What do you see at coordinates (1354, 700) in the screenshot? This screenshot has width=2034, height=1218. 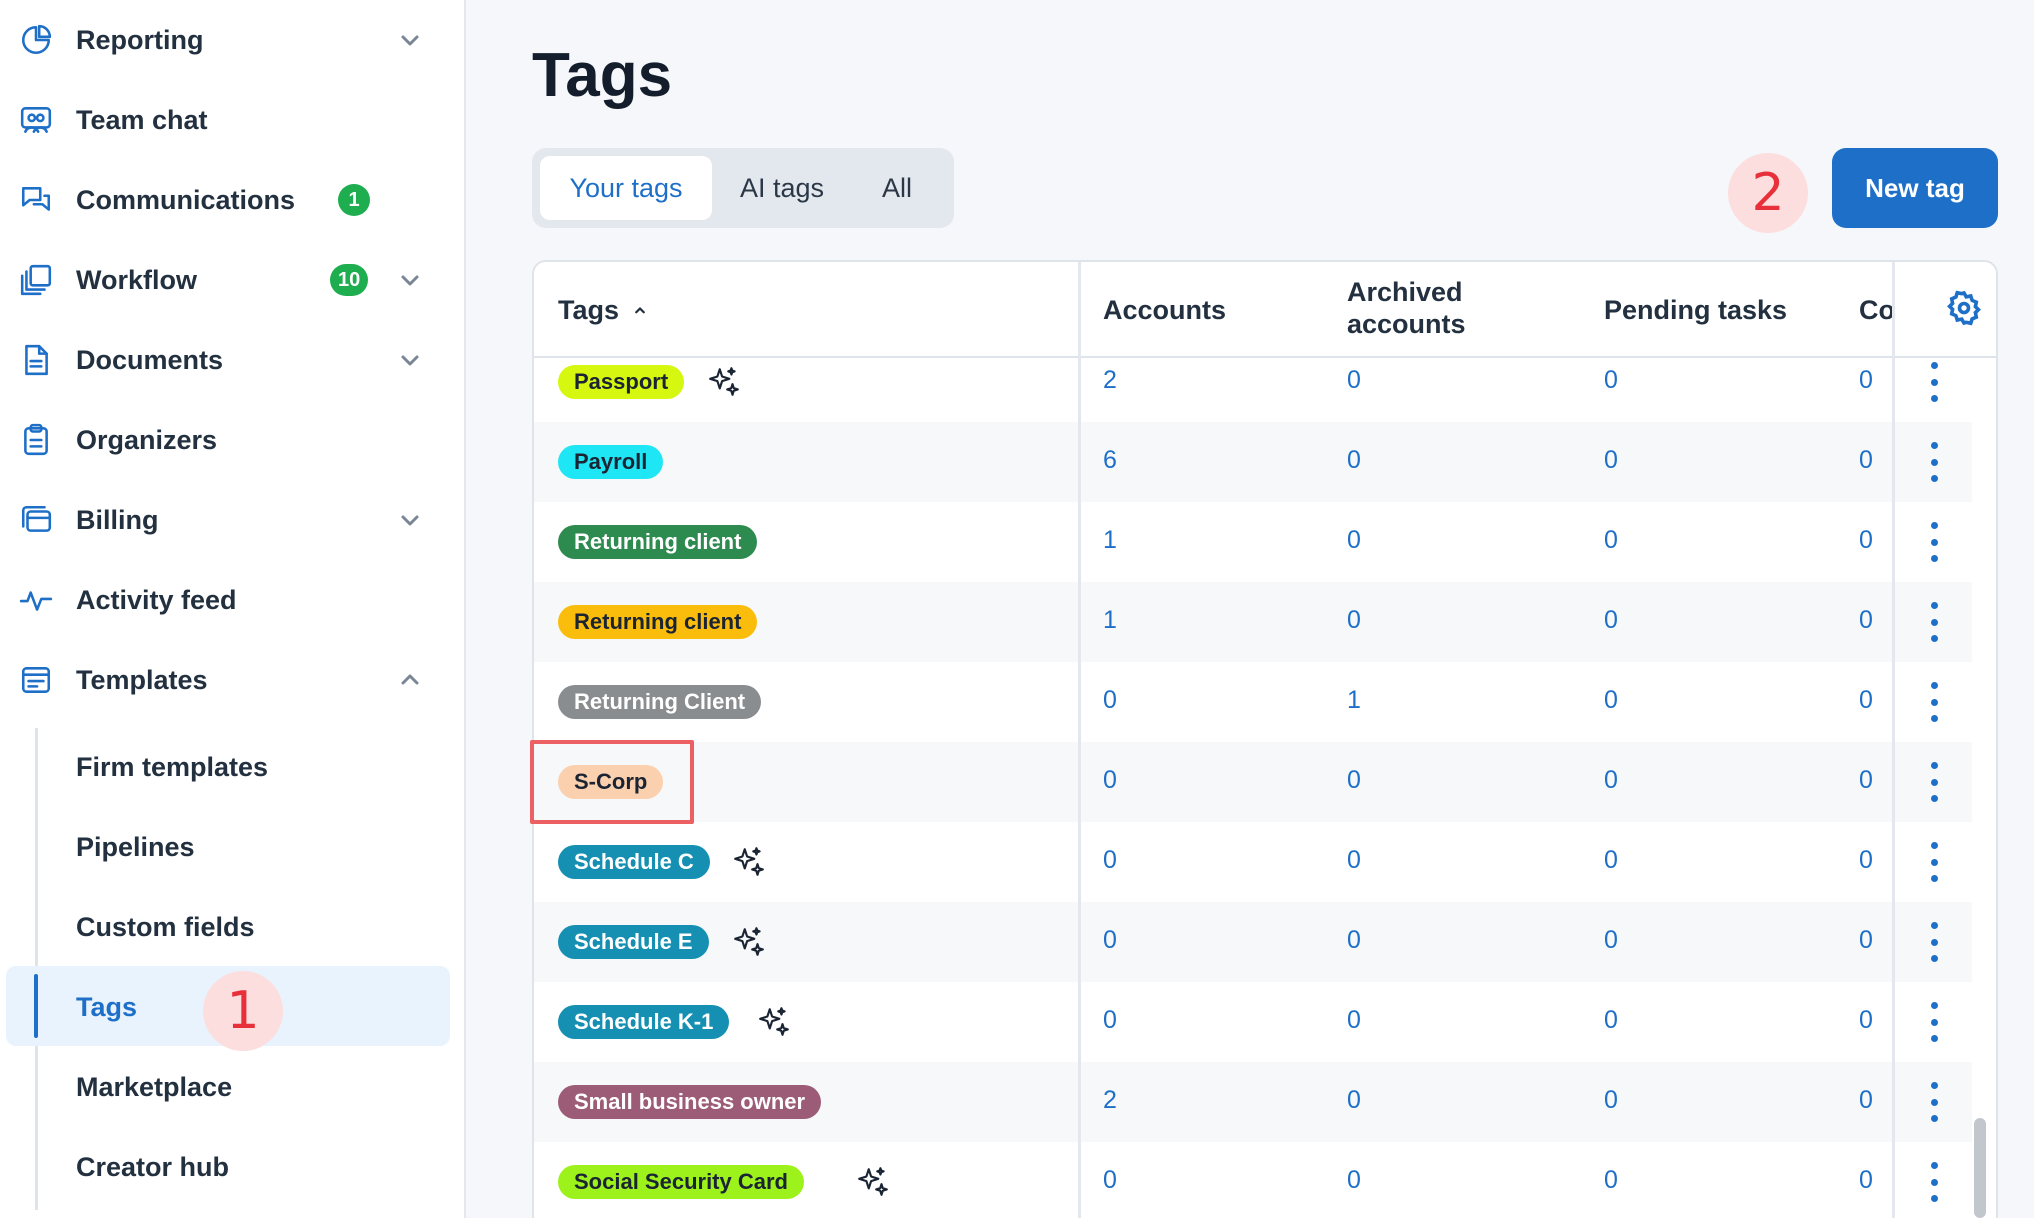 I see `cell-archived: 1` at bounding box center [1354, 700].